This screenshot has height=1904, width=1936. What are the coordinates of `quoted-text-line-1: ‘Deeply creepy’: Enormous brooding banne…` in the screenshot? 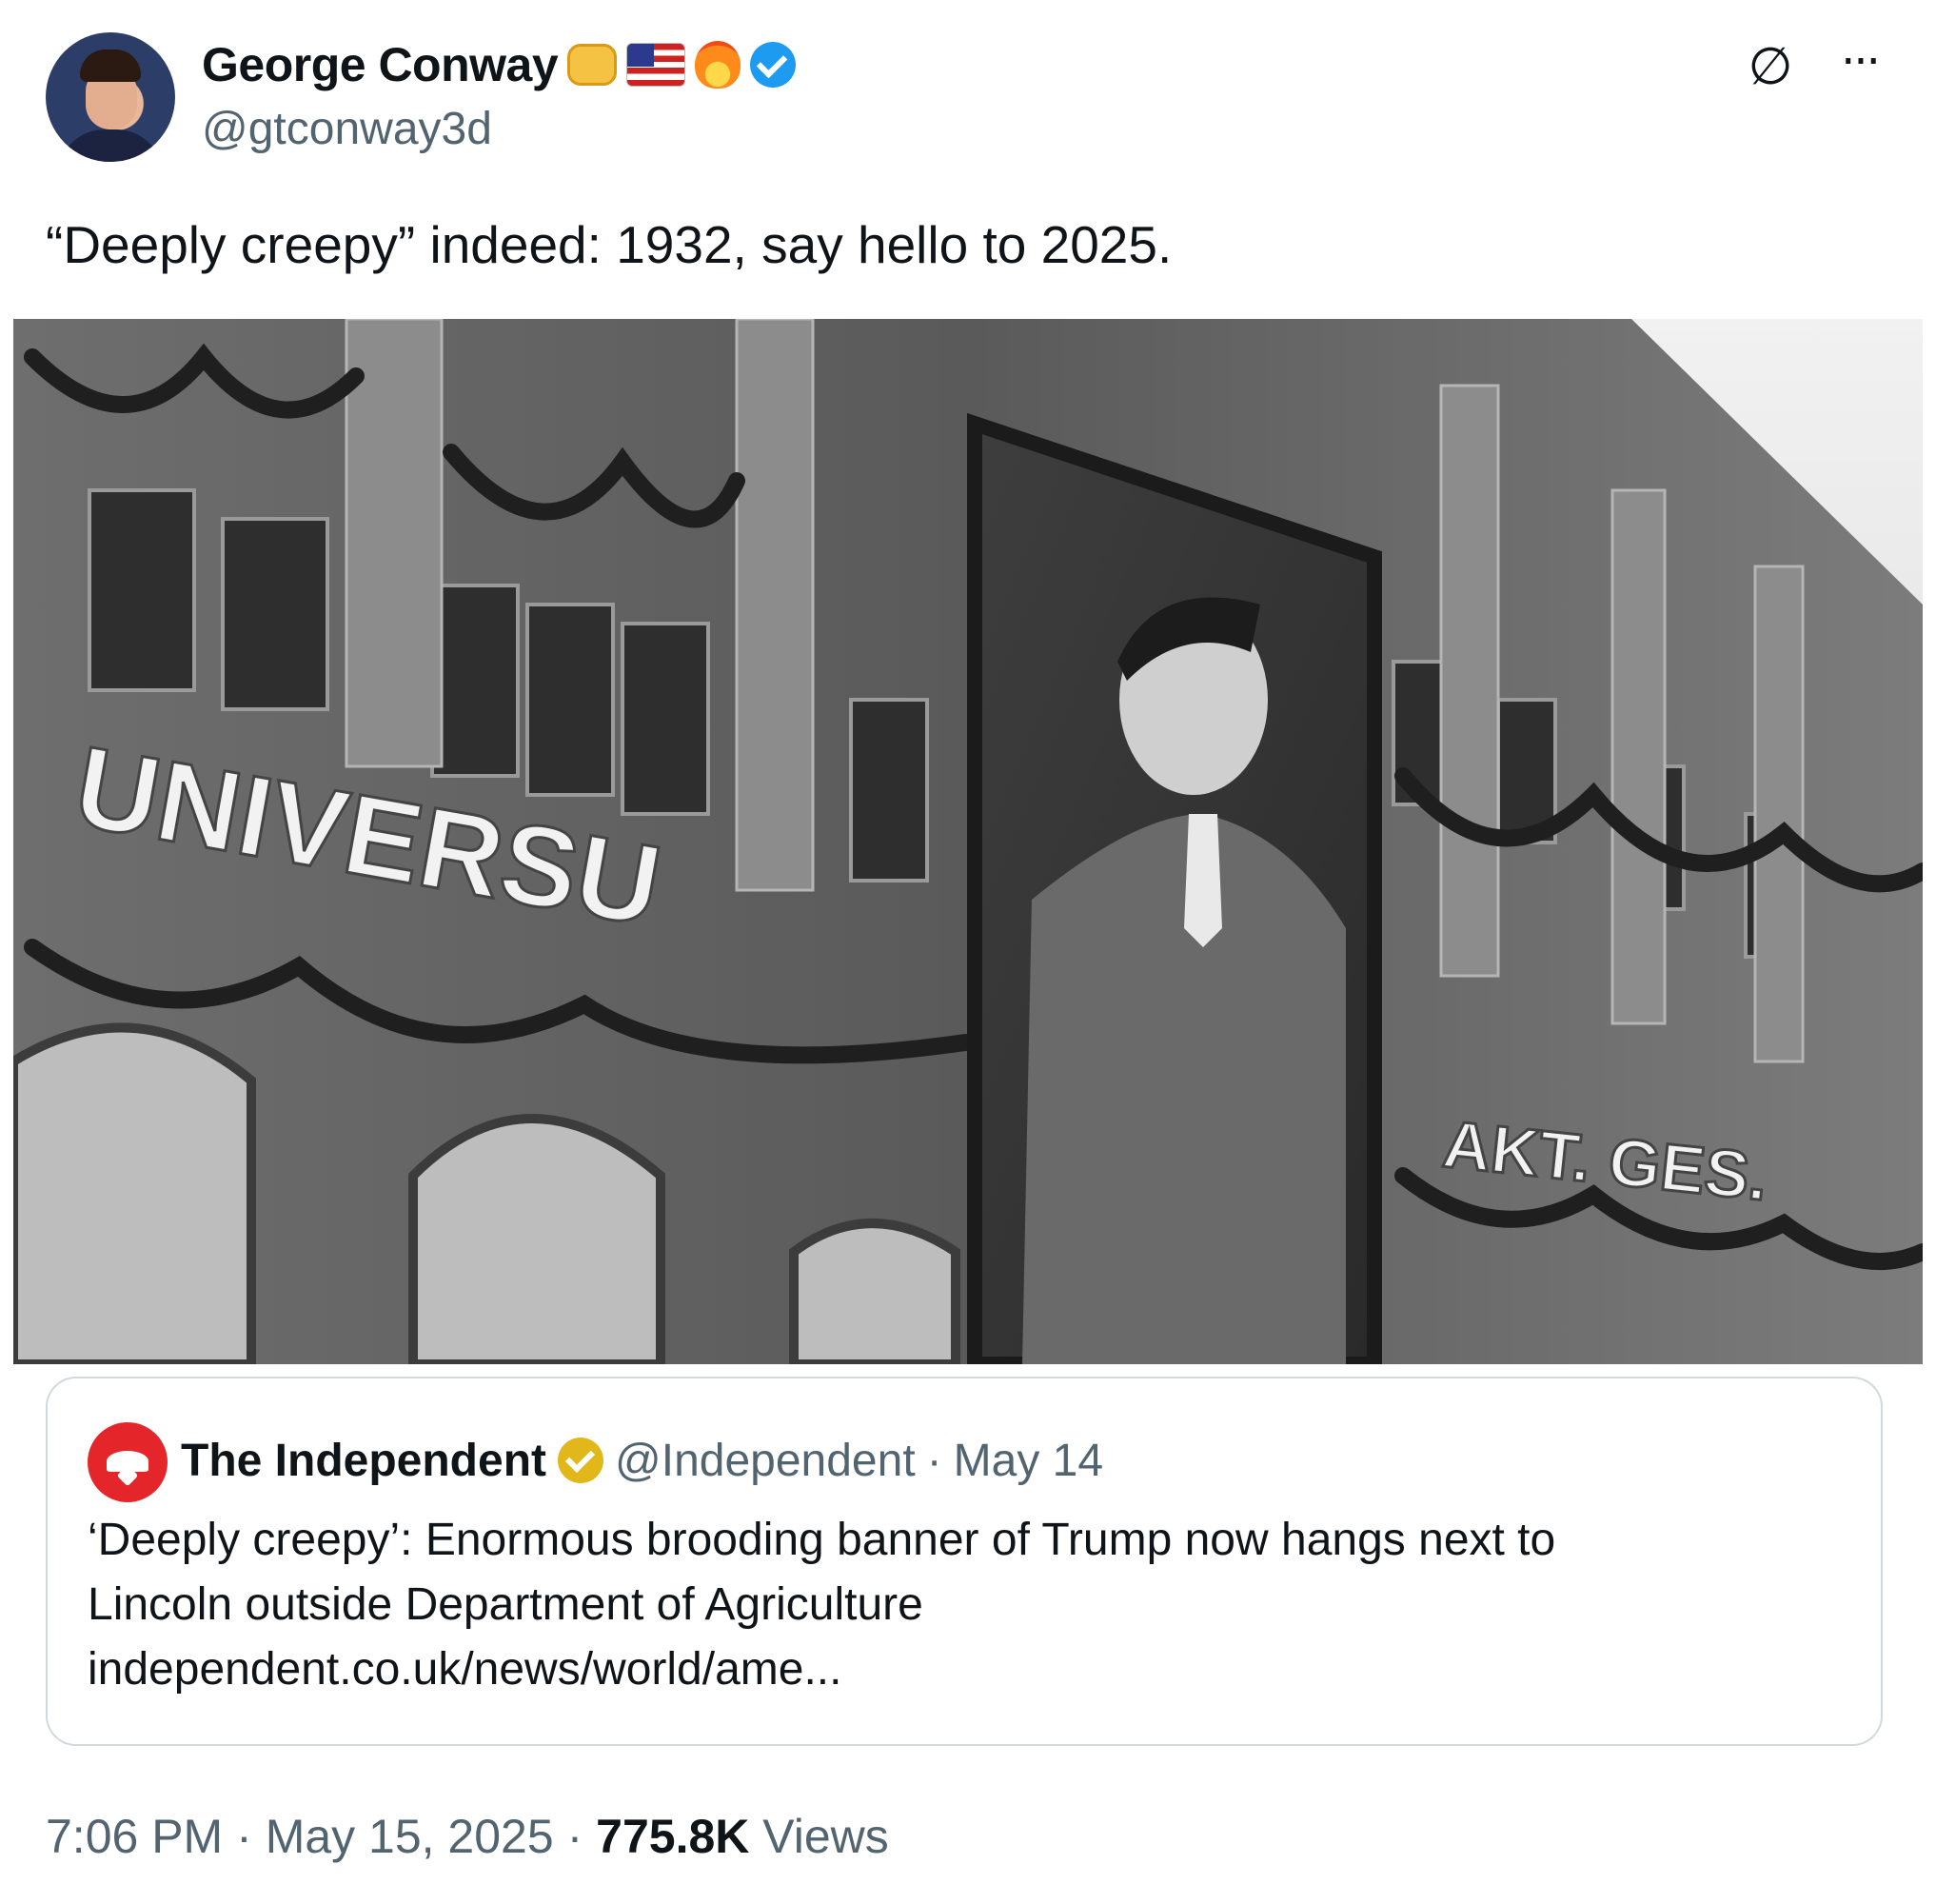 It's located at (822, 1540).